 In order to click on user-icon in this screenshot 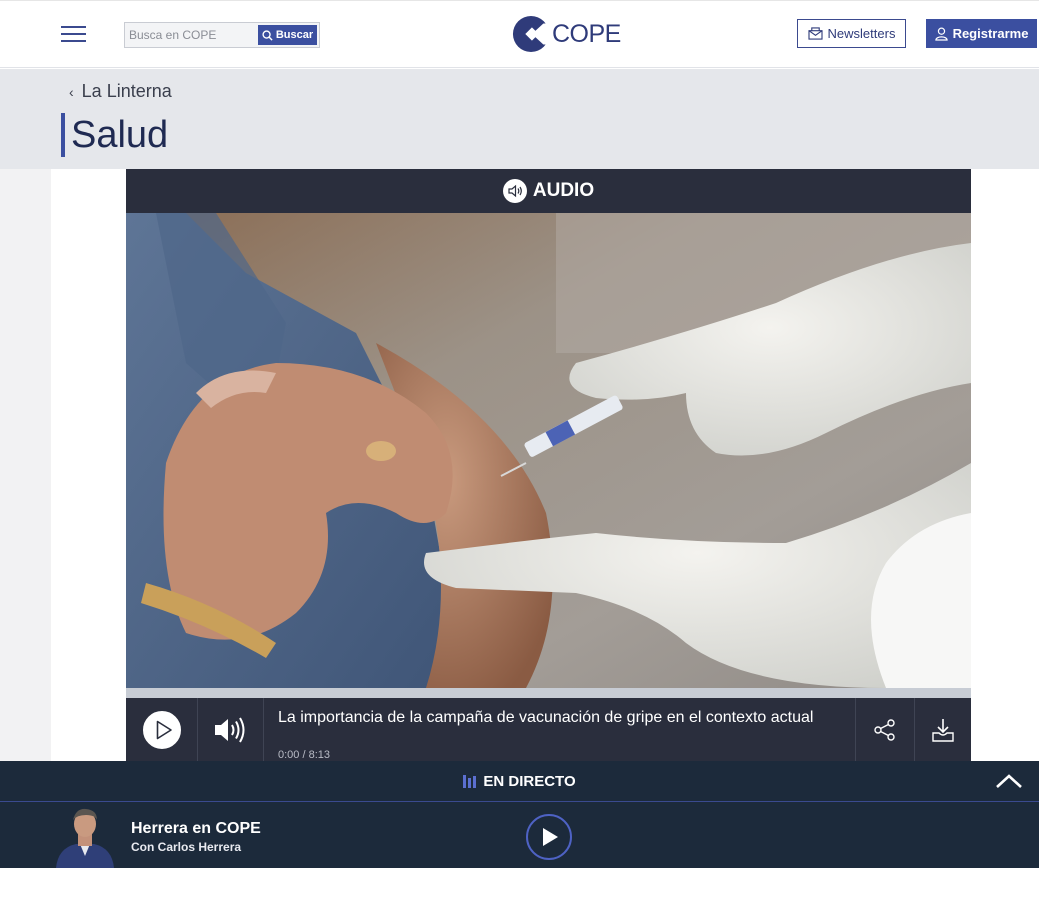, I will do `click(941, 34)`.